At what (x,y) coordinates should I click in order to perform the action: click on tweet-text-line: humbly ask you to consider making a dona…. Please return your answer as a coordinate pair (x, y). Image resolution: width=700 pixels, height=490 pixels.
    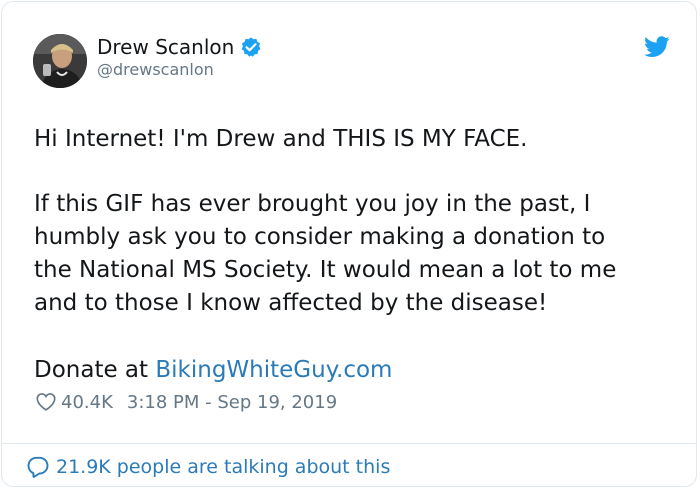
    Looking at the image, I should click on (320, 237).